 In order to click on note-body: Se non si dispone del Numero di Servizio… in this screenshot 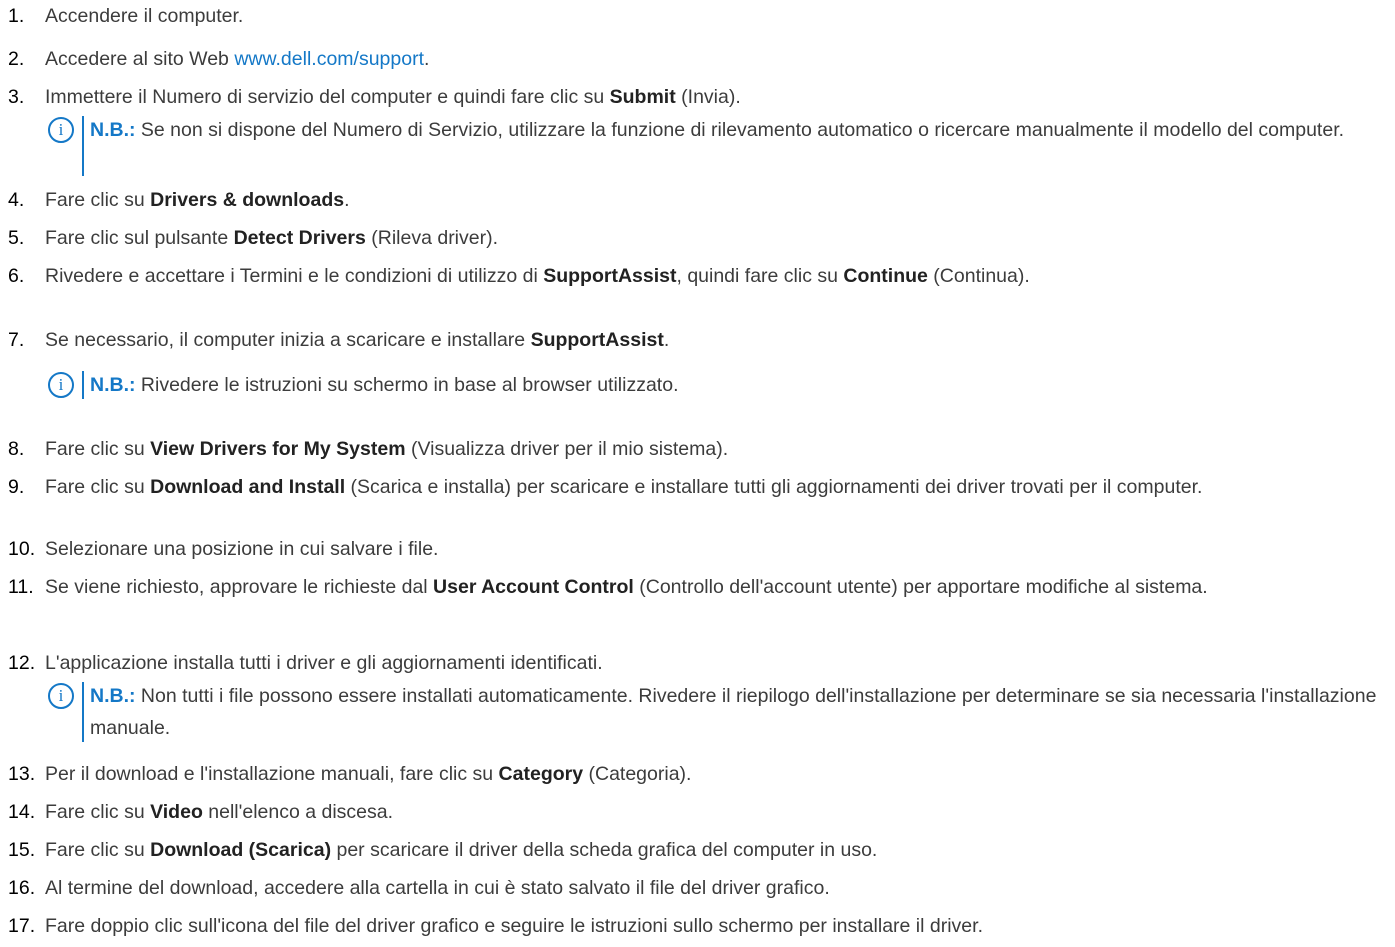, I will do `click(740, 130)`.